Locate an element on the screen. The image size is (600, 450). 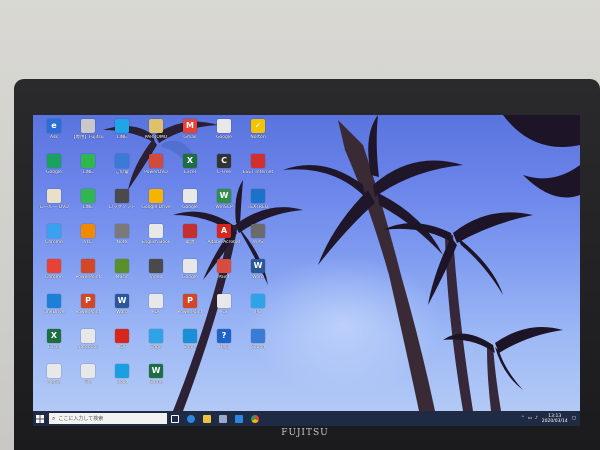
app-icon: ✓ is located at coordinates (258, 126).